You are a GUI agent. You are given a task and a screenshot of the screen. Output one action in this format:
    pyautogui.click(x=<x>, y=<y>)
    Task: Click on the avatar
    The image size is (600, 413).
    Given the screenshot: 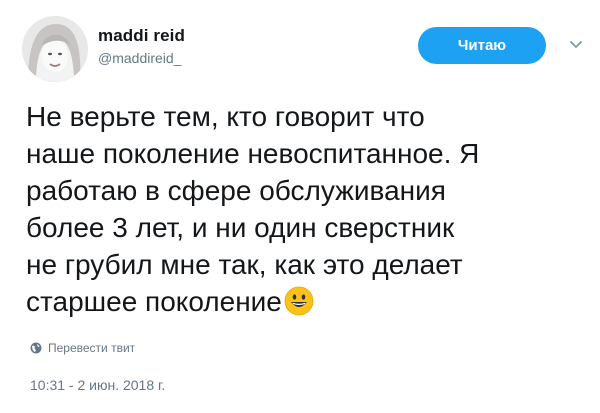 What is the action you would take?
    pyautogui.click(x=55, y=49)
    